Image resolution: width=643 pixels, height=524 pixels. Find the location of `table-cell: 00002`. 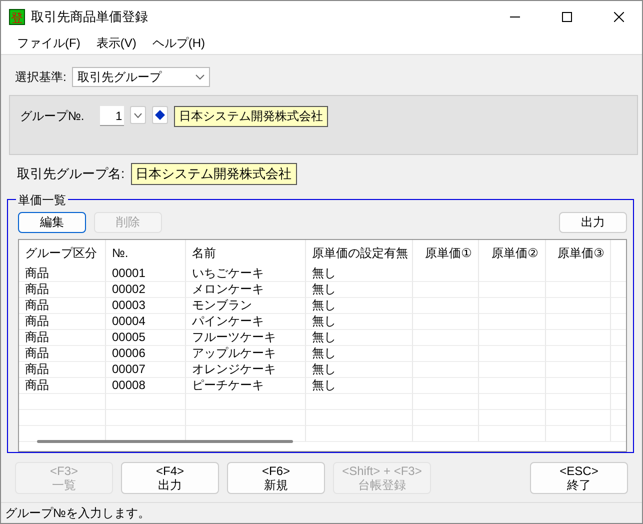

table-cell: 00002 is located at coordinates (146, 290).